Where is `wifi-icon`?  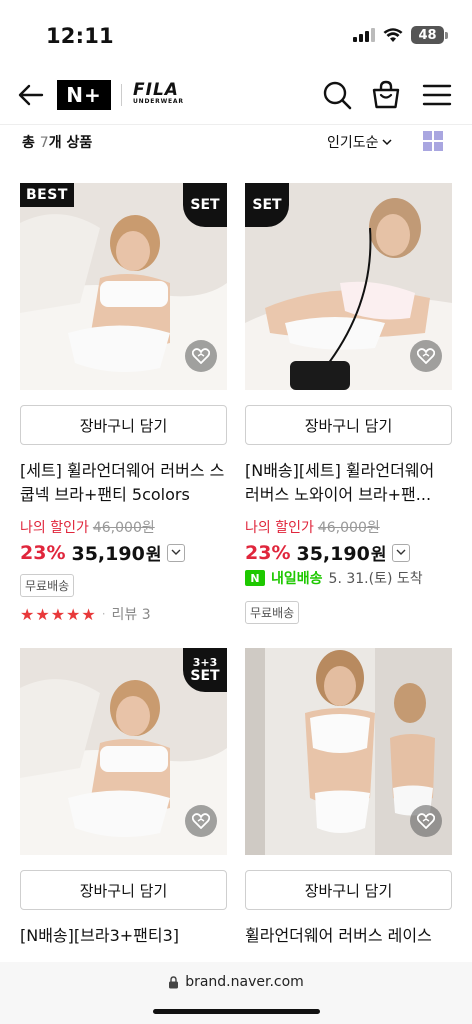 wifi-icon is located at coordinates (393, 34).